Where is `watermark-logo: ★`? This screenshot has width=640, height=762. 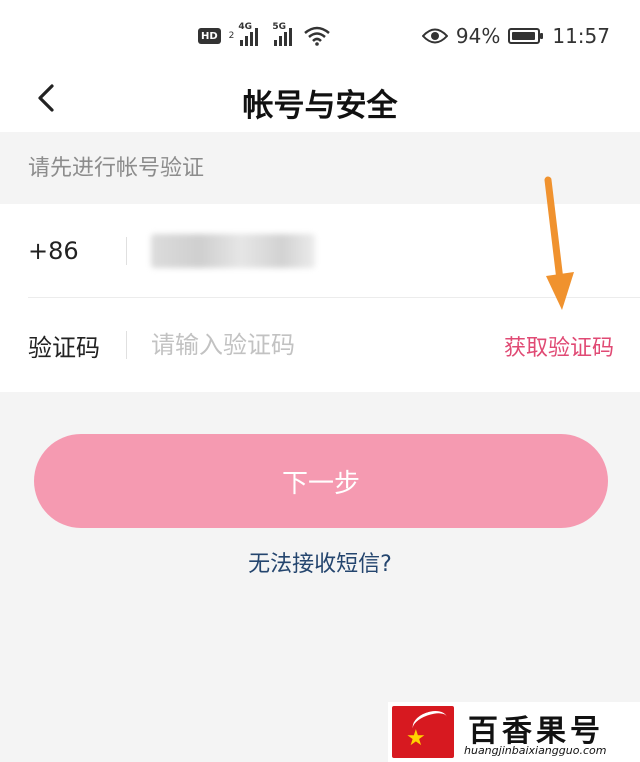 watermark-logo: ★ is located at coordinates (423, 732).